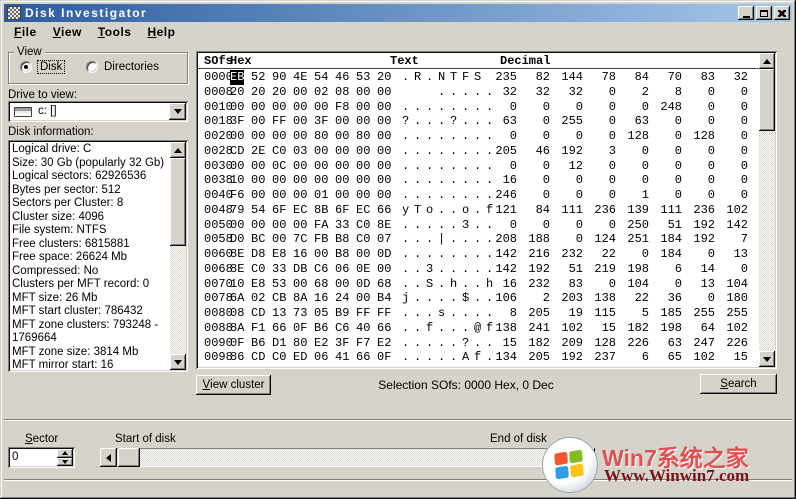  What do you see at coordinates (384, 328) in the screenshot?
I see `hex-byte: 66` at bounding box center [384, 328].